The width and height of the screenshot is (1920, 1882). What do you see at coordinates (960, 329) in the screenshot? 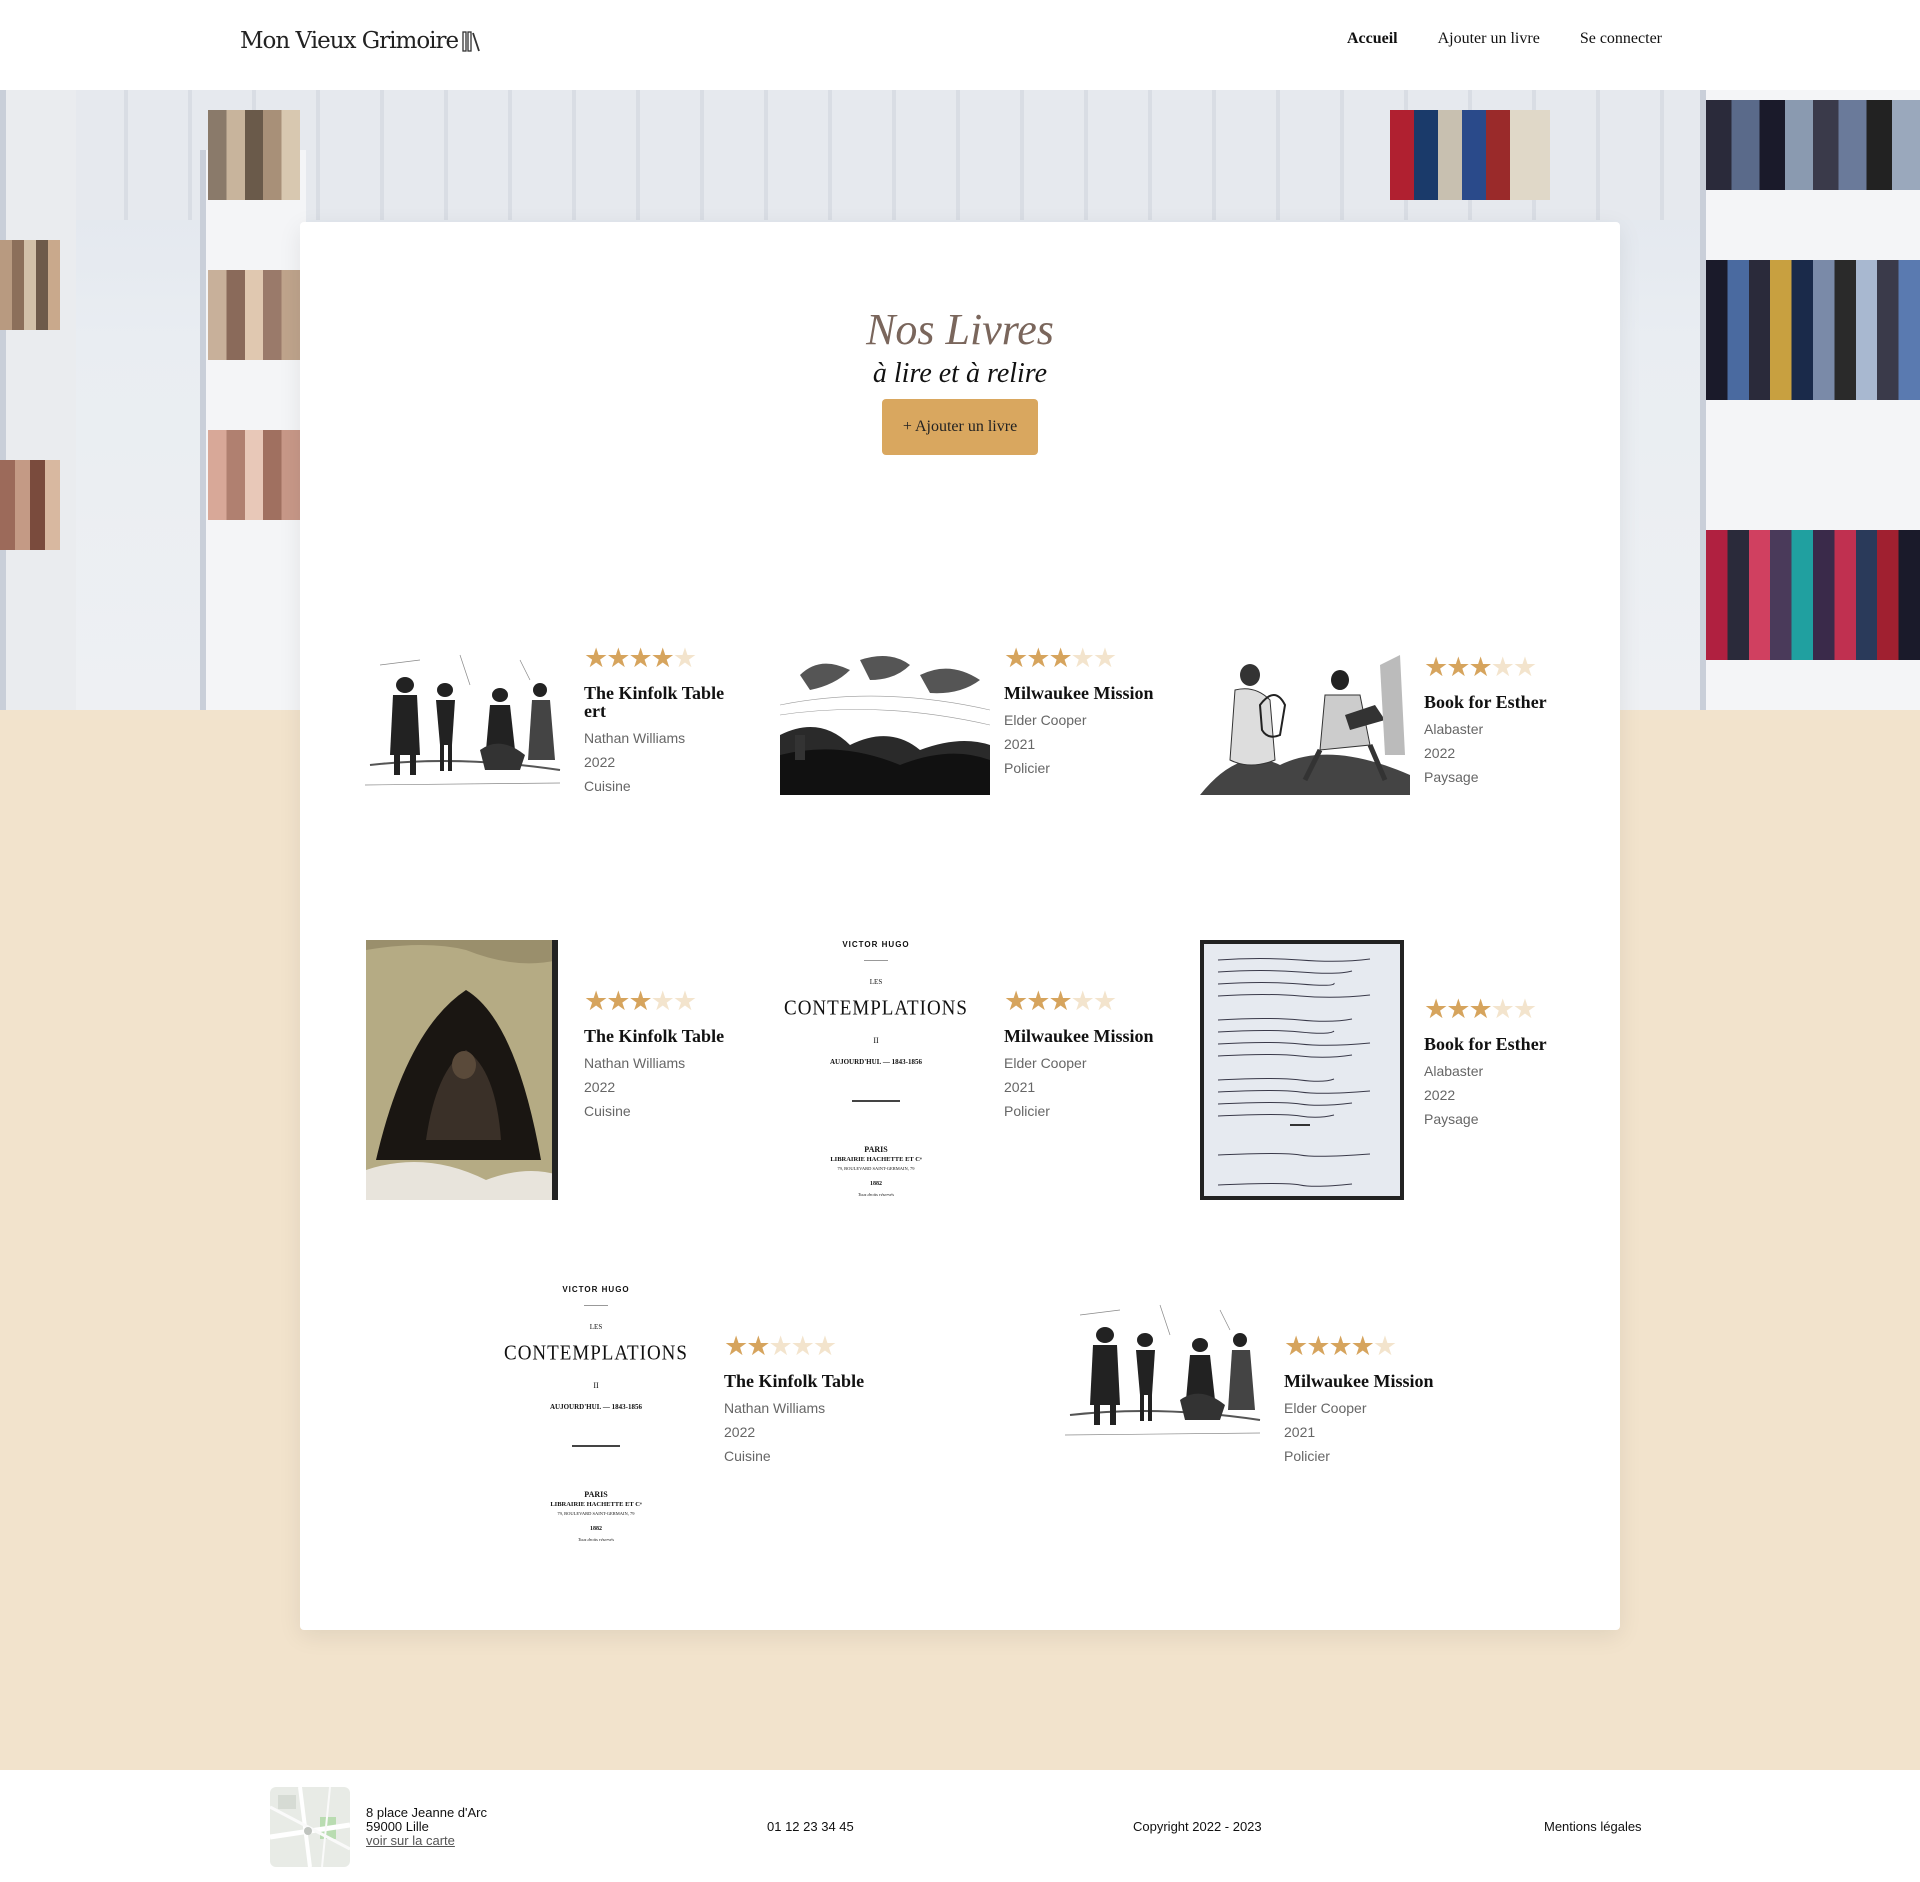
I see `page-title: Nos Livres` at bounding box center [960, 329].